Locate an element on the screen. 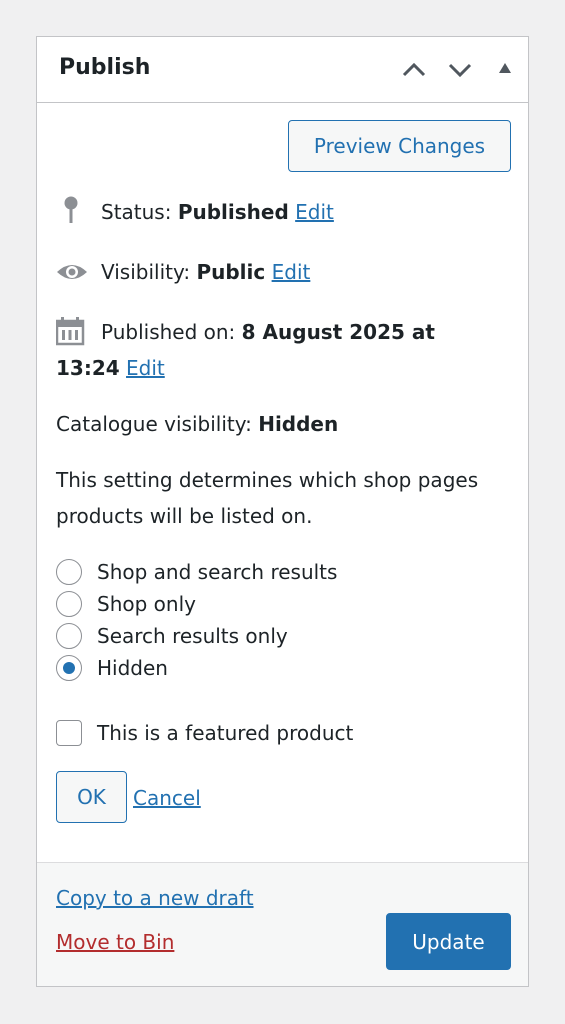  move-to-bin-link: Move to Bin is located at coordinates (115, 942).